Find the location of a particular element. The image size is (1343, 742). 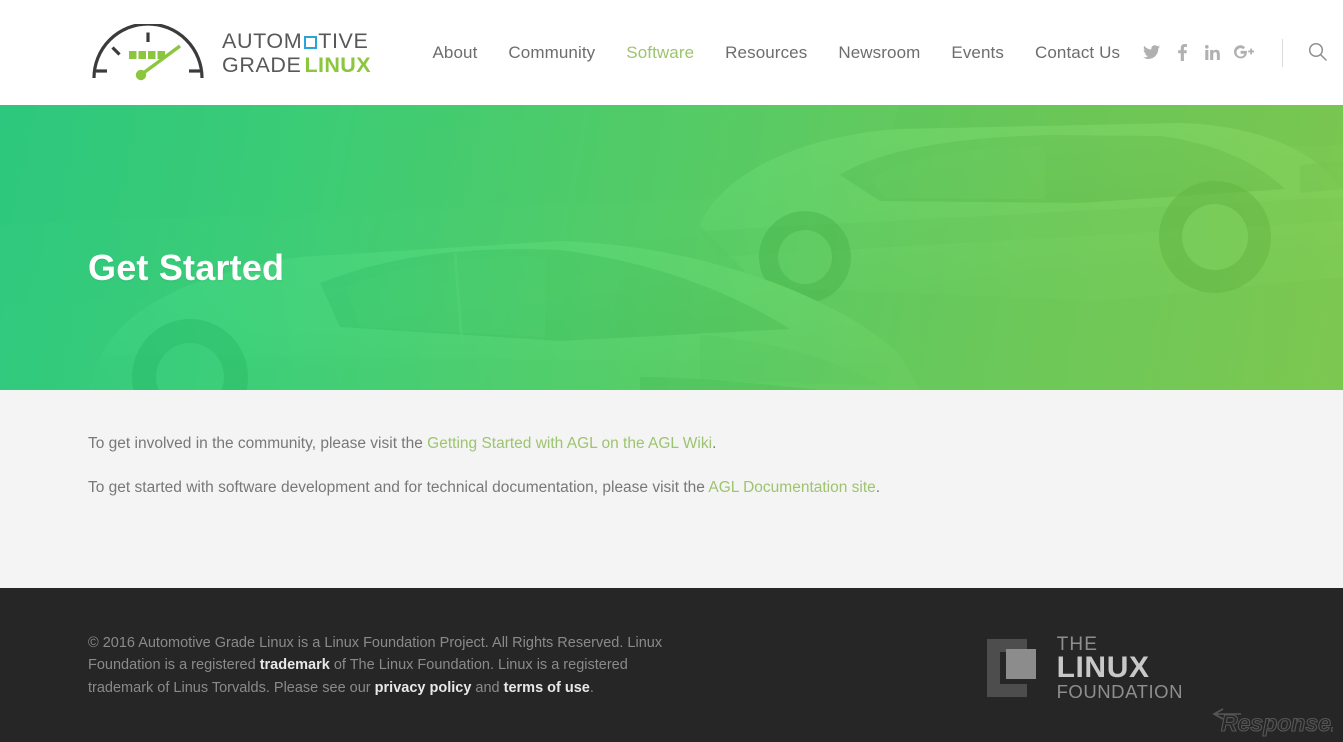

brand-o-square-icon is located at coordinates (310, 43).